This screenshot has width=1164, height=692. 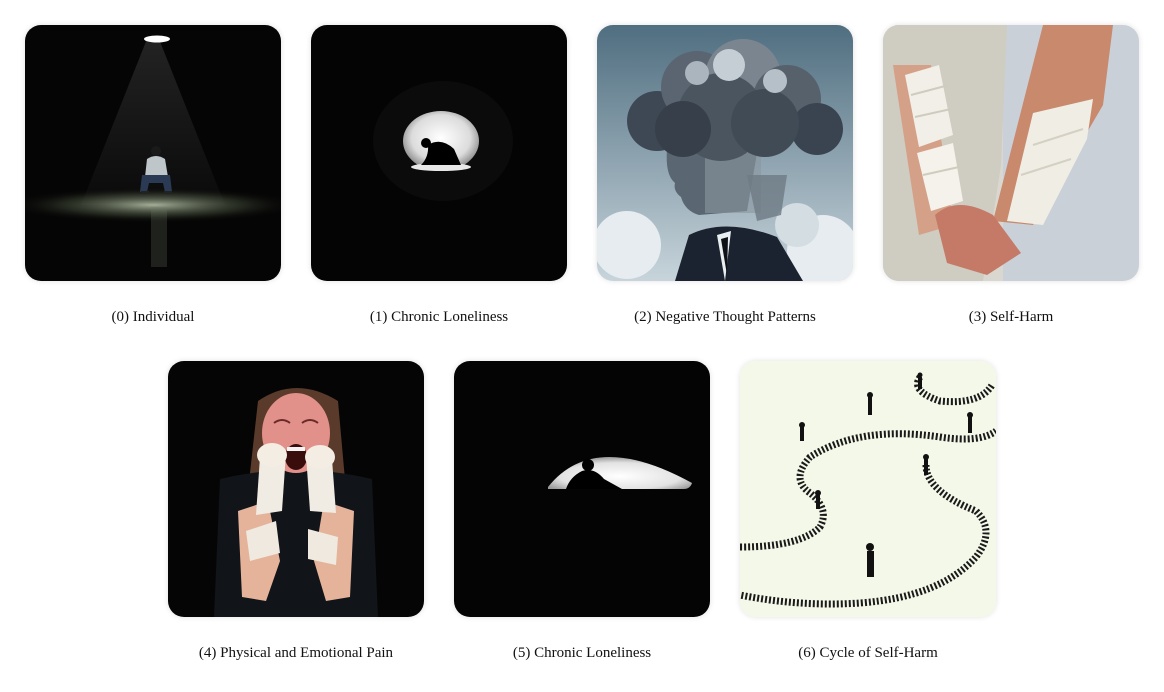 What do you see at coordinates (868, 653) in the screenshot?
I see `panel-6-caption: (6) Cycle of Self-Harm` at bounding box center [868, 653].